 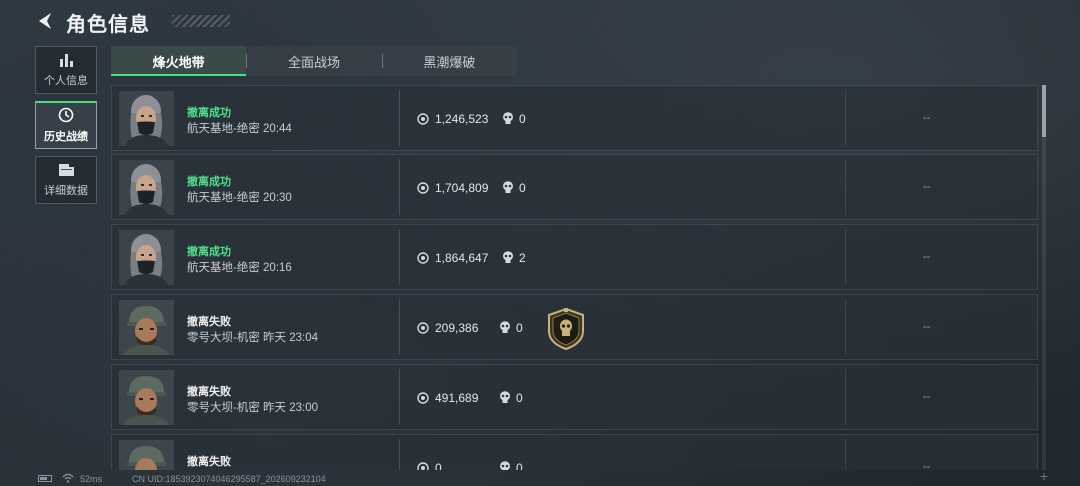 I want to click on kill-count: 2, so click(x=522, y=258).